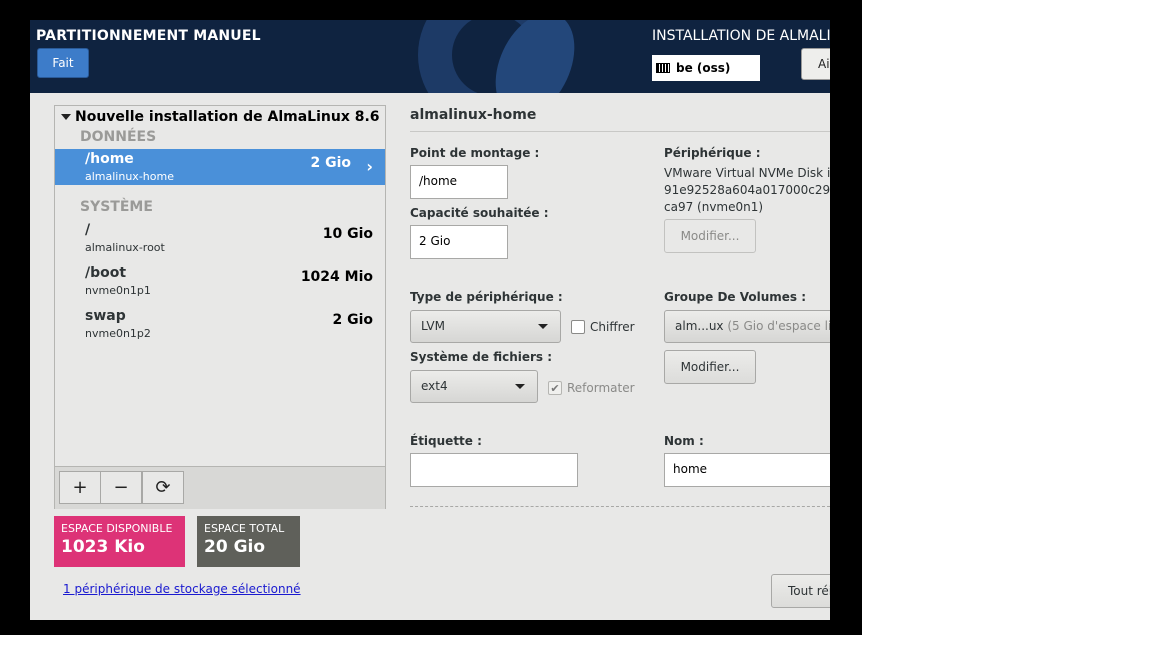 The height and width of the screenshot is (648, 1152). What do you see at coordinates (485, 326) in the screenshot?
I see `device-type-select: LVM` at bounding box center [485, 326].